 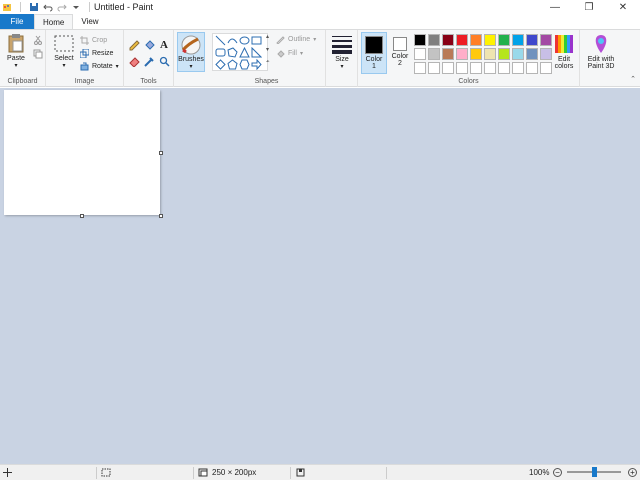 I want to click on minimize-button: —, so click(x=555, y=7).